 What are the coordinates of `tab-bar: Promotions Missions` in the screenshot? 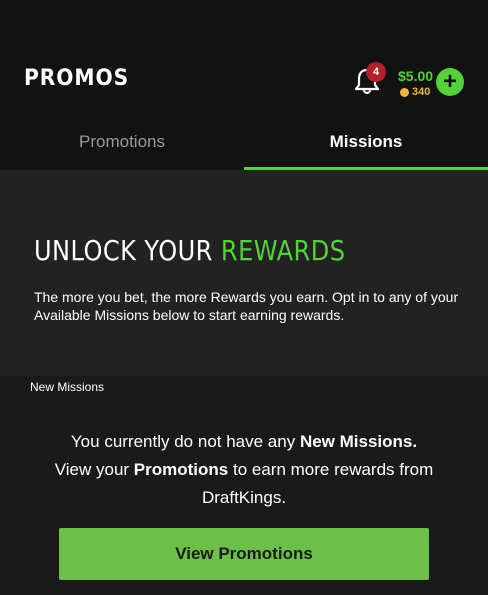 It's located at (244, 142).